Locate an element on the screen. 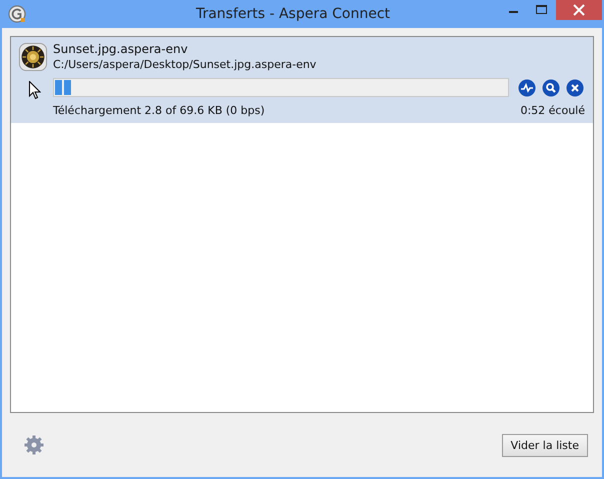 The height and width of the screenshot is (479, 604). settings-icon is located at coordinates (34, 445).